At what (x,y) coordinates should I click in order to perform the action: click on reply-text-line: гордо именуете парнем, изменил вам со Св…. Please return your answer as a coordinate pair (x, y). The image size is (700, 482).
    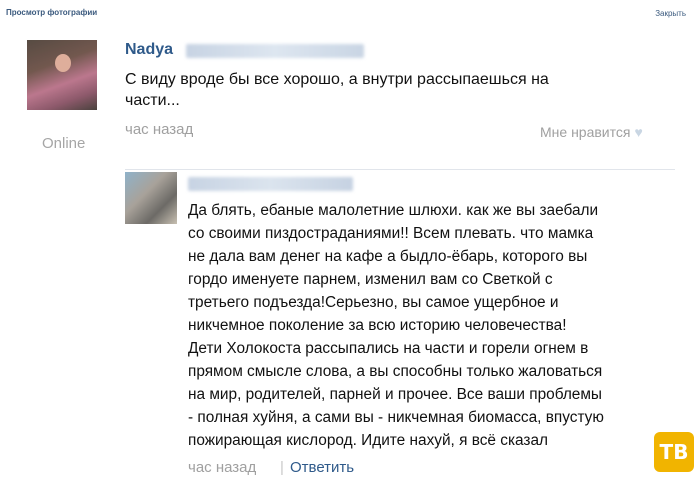
    Looking at the image, I should click on (370, 279).